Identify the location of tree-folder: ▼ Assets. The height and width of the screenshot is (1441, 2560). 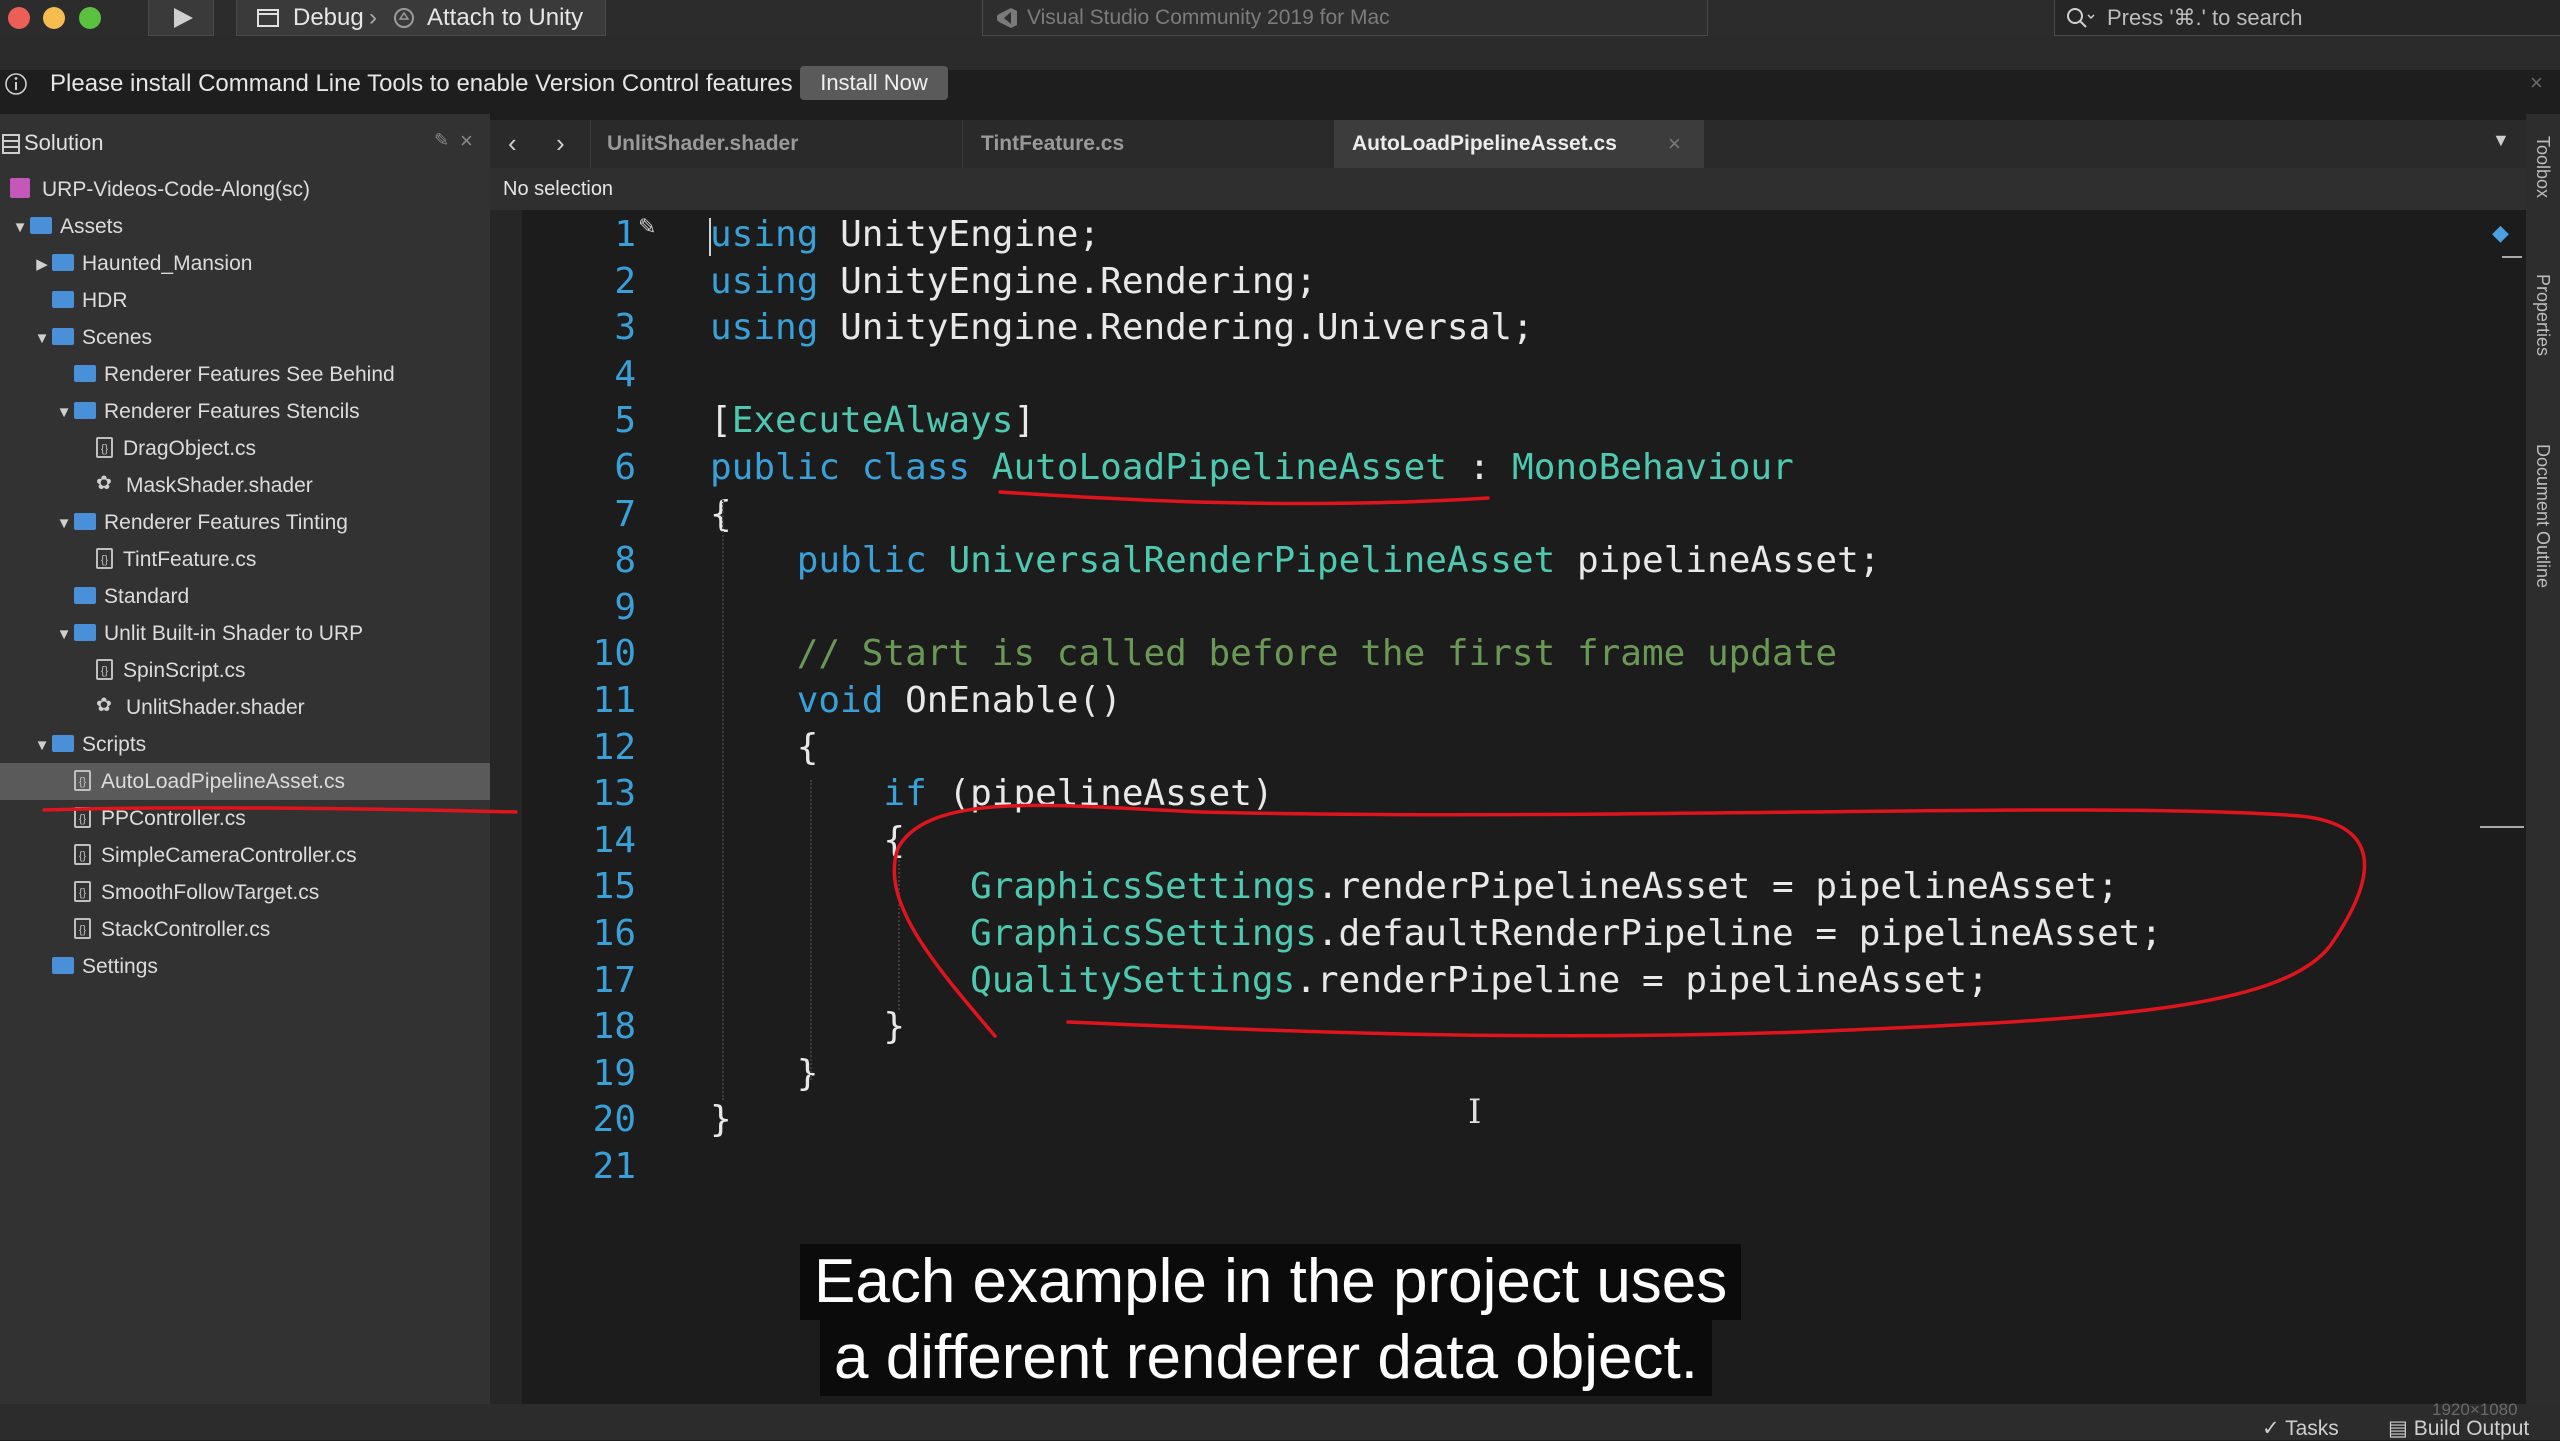
(245, 226).